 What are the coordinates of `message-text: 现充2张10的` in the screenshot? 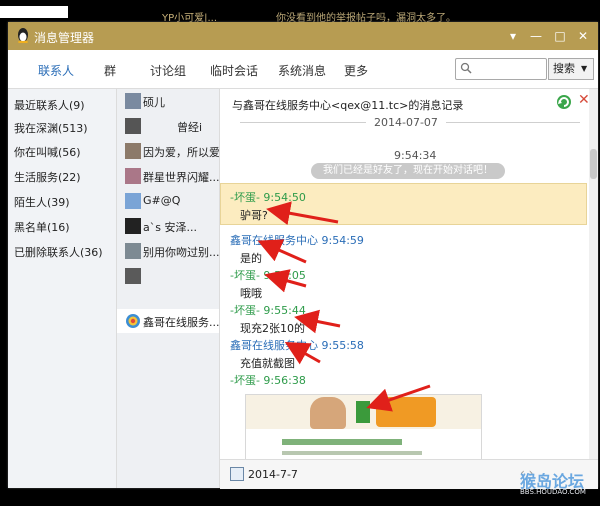 It's located at (272, 328).